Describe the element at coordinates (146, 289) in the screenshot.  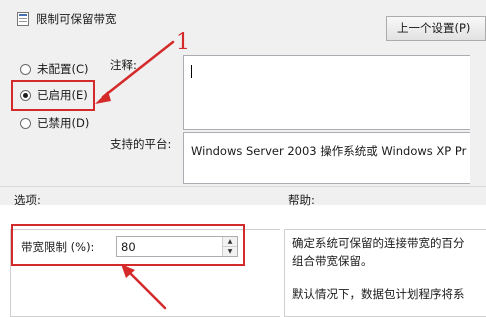
I see `arrow-to-bandwidth-icon` at that location.